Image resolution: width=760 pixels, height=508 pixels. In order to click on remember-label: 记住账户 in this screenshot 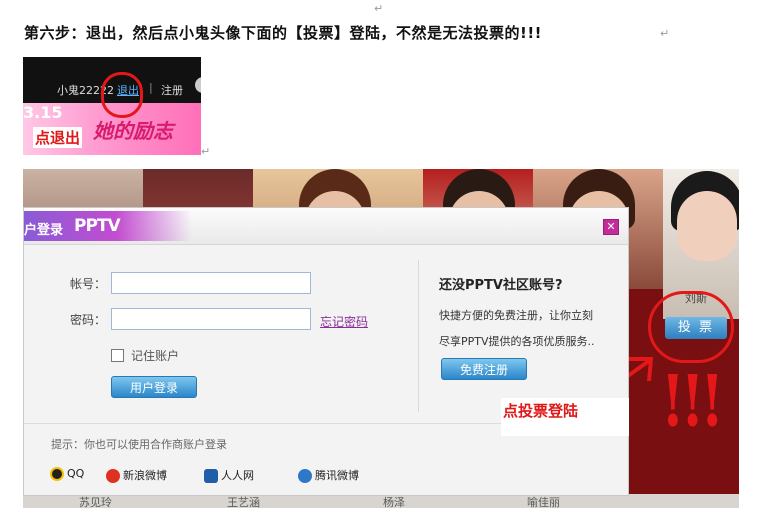, I will do `click(155, 356)`.